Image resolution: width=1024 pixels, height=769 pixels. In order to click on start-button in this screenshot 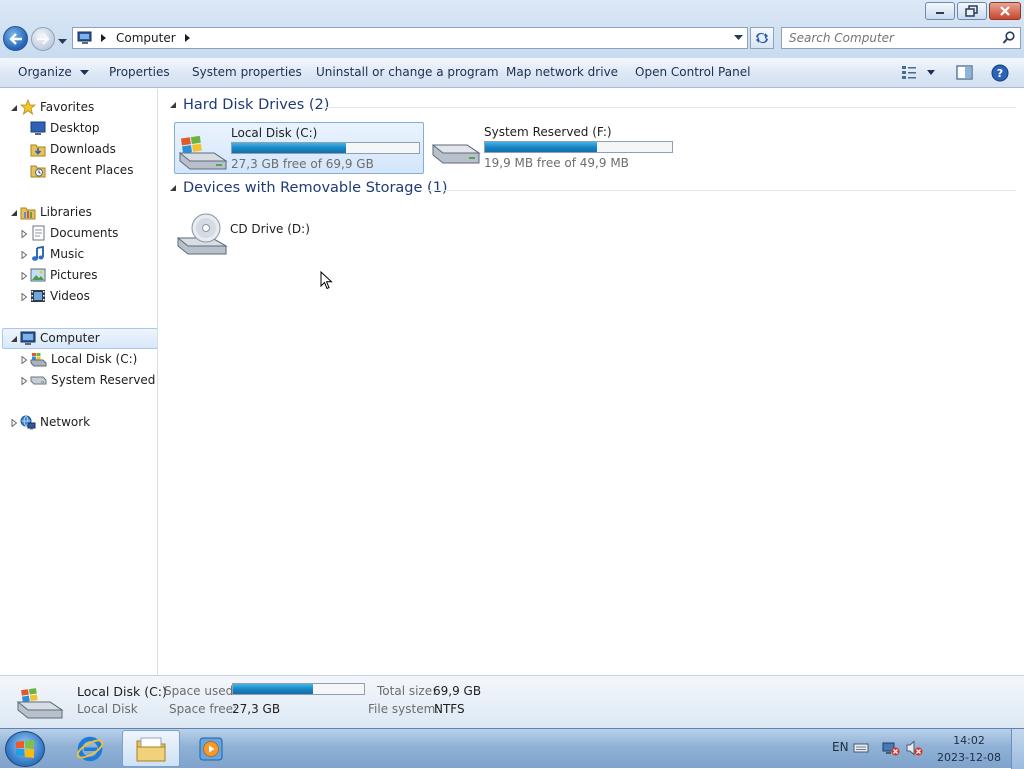, I will do `click(25, 749)`.